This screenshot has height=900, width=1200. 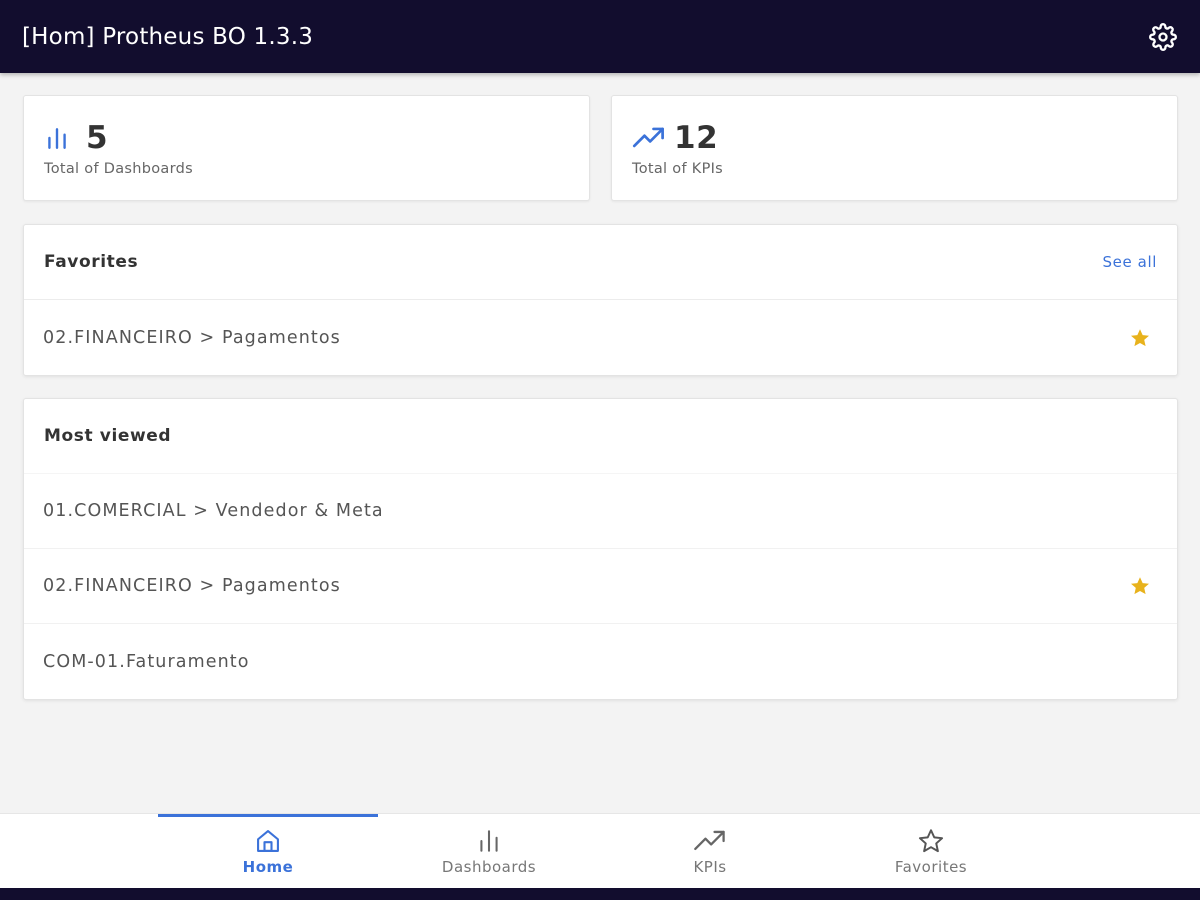 What do you see at coordinates (894, 138) in the screenshot?
I see `stat-top: 12` at bounding box center [894, 138].